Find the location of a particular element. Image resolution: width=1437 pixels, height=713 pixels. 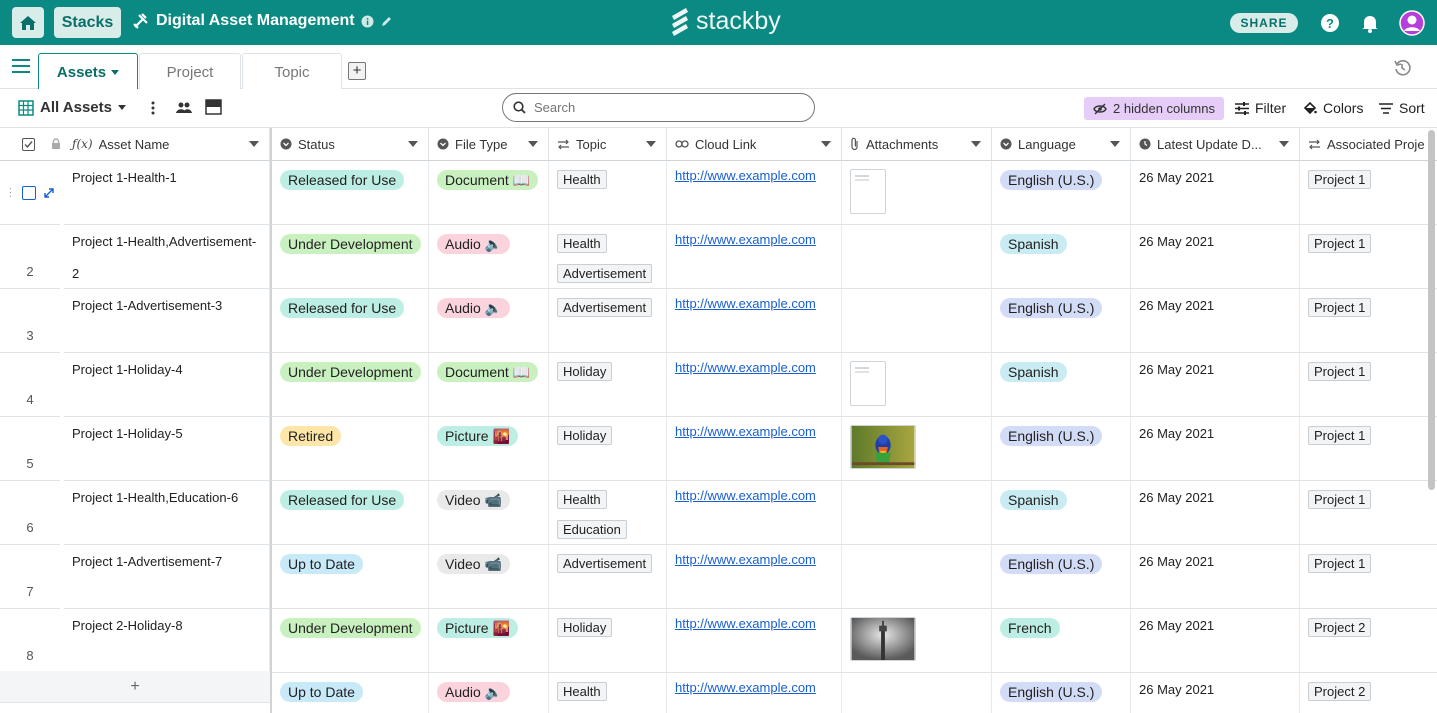

cell-asset-name: Project 1-Health-1 is located at coordinates (167, 193).